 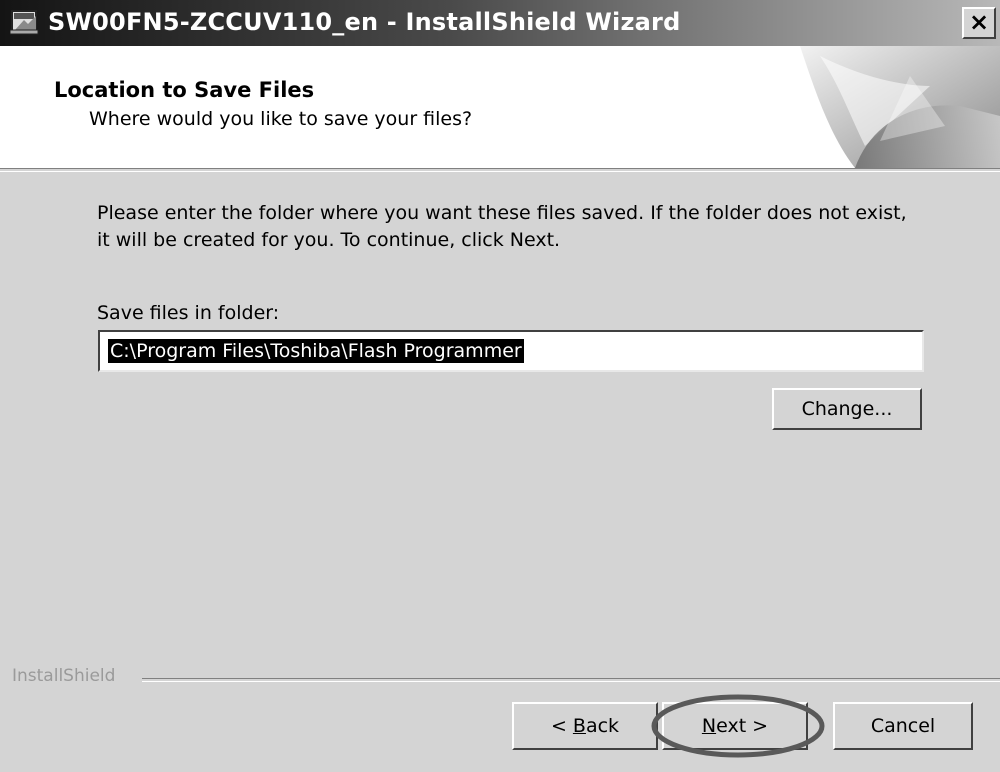 I want to click on cancel-button: Cancel, so click(x=903, y=726).